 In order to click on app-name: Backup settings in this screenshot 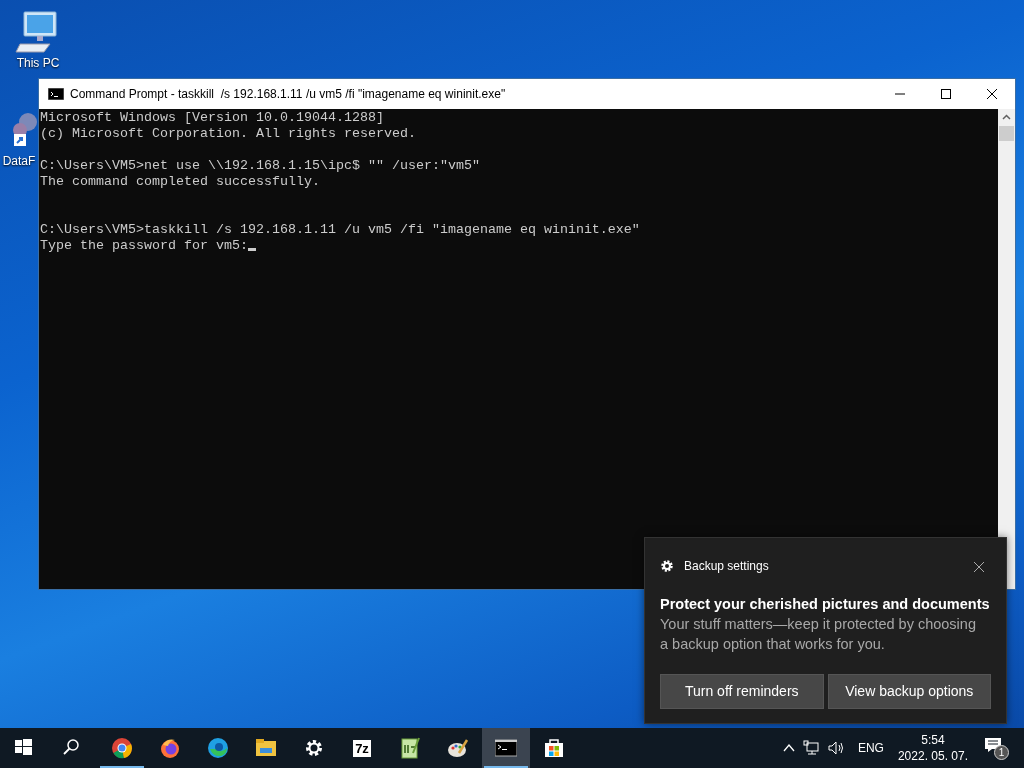, I will do `click(727, 566)`.